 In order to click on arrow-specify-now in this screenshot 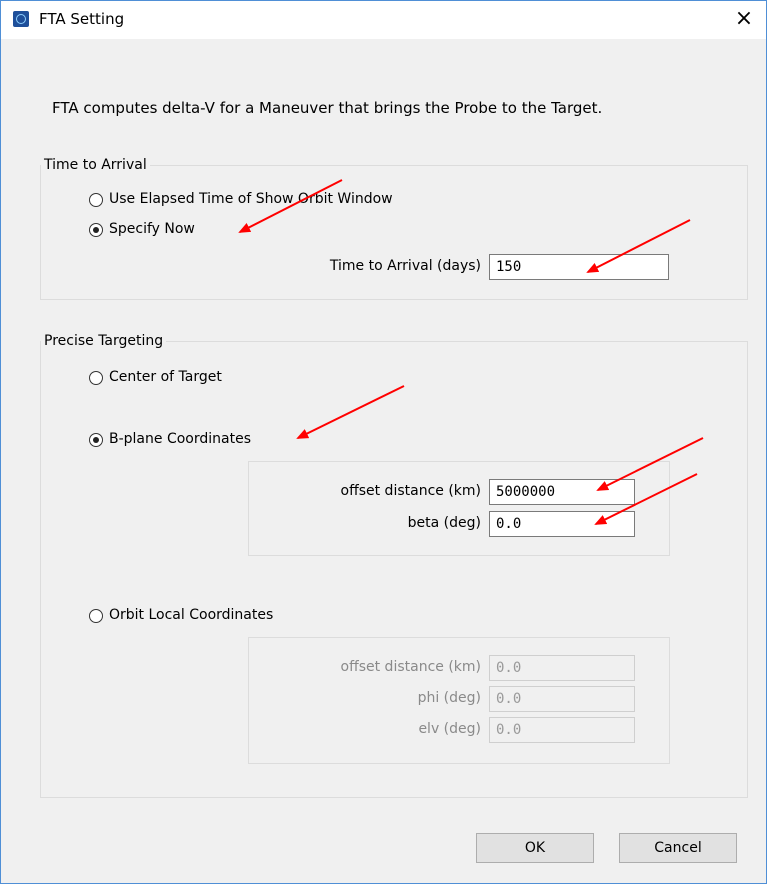, I will do `click(290, 206)`.